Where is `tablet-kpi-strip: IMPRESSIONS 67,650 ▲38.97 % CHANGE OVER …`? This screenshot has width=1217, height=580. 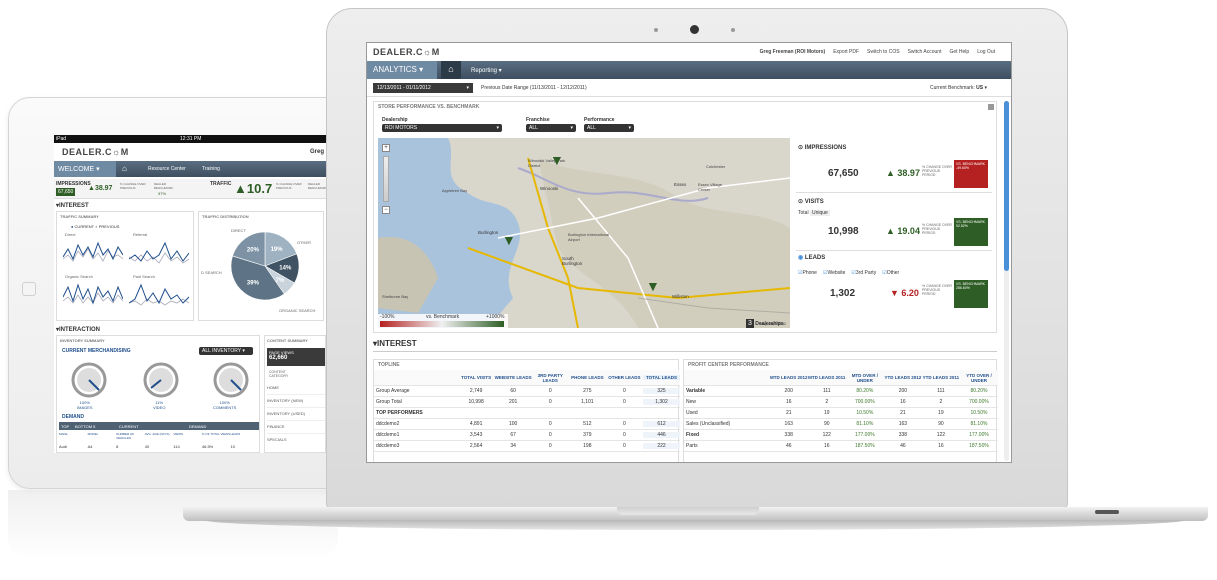
tablet-kpi-strip: IMPRESSIONS 67,650 ▲38.97 % CHANGE OVER … is located at coordinates (190, 189).